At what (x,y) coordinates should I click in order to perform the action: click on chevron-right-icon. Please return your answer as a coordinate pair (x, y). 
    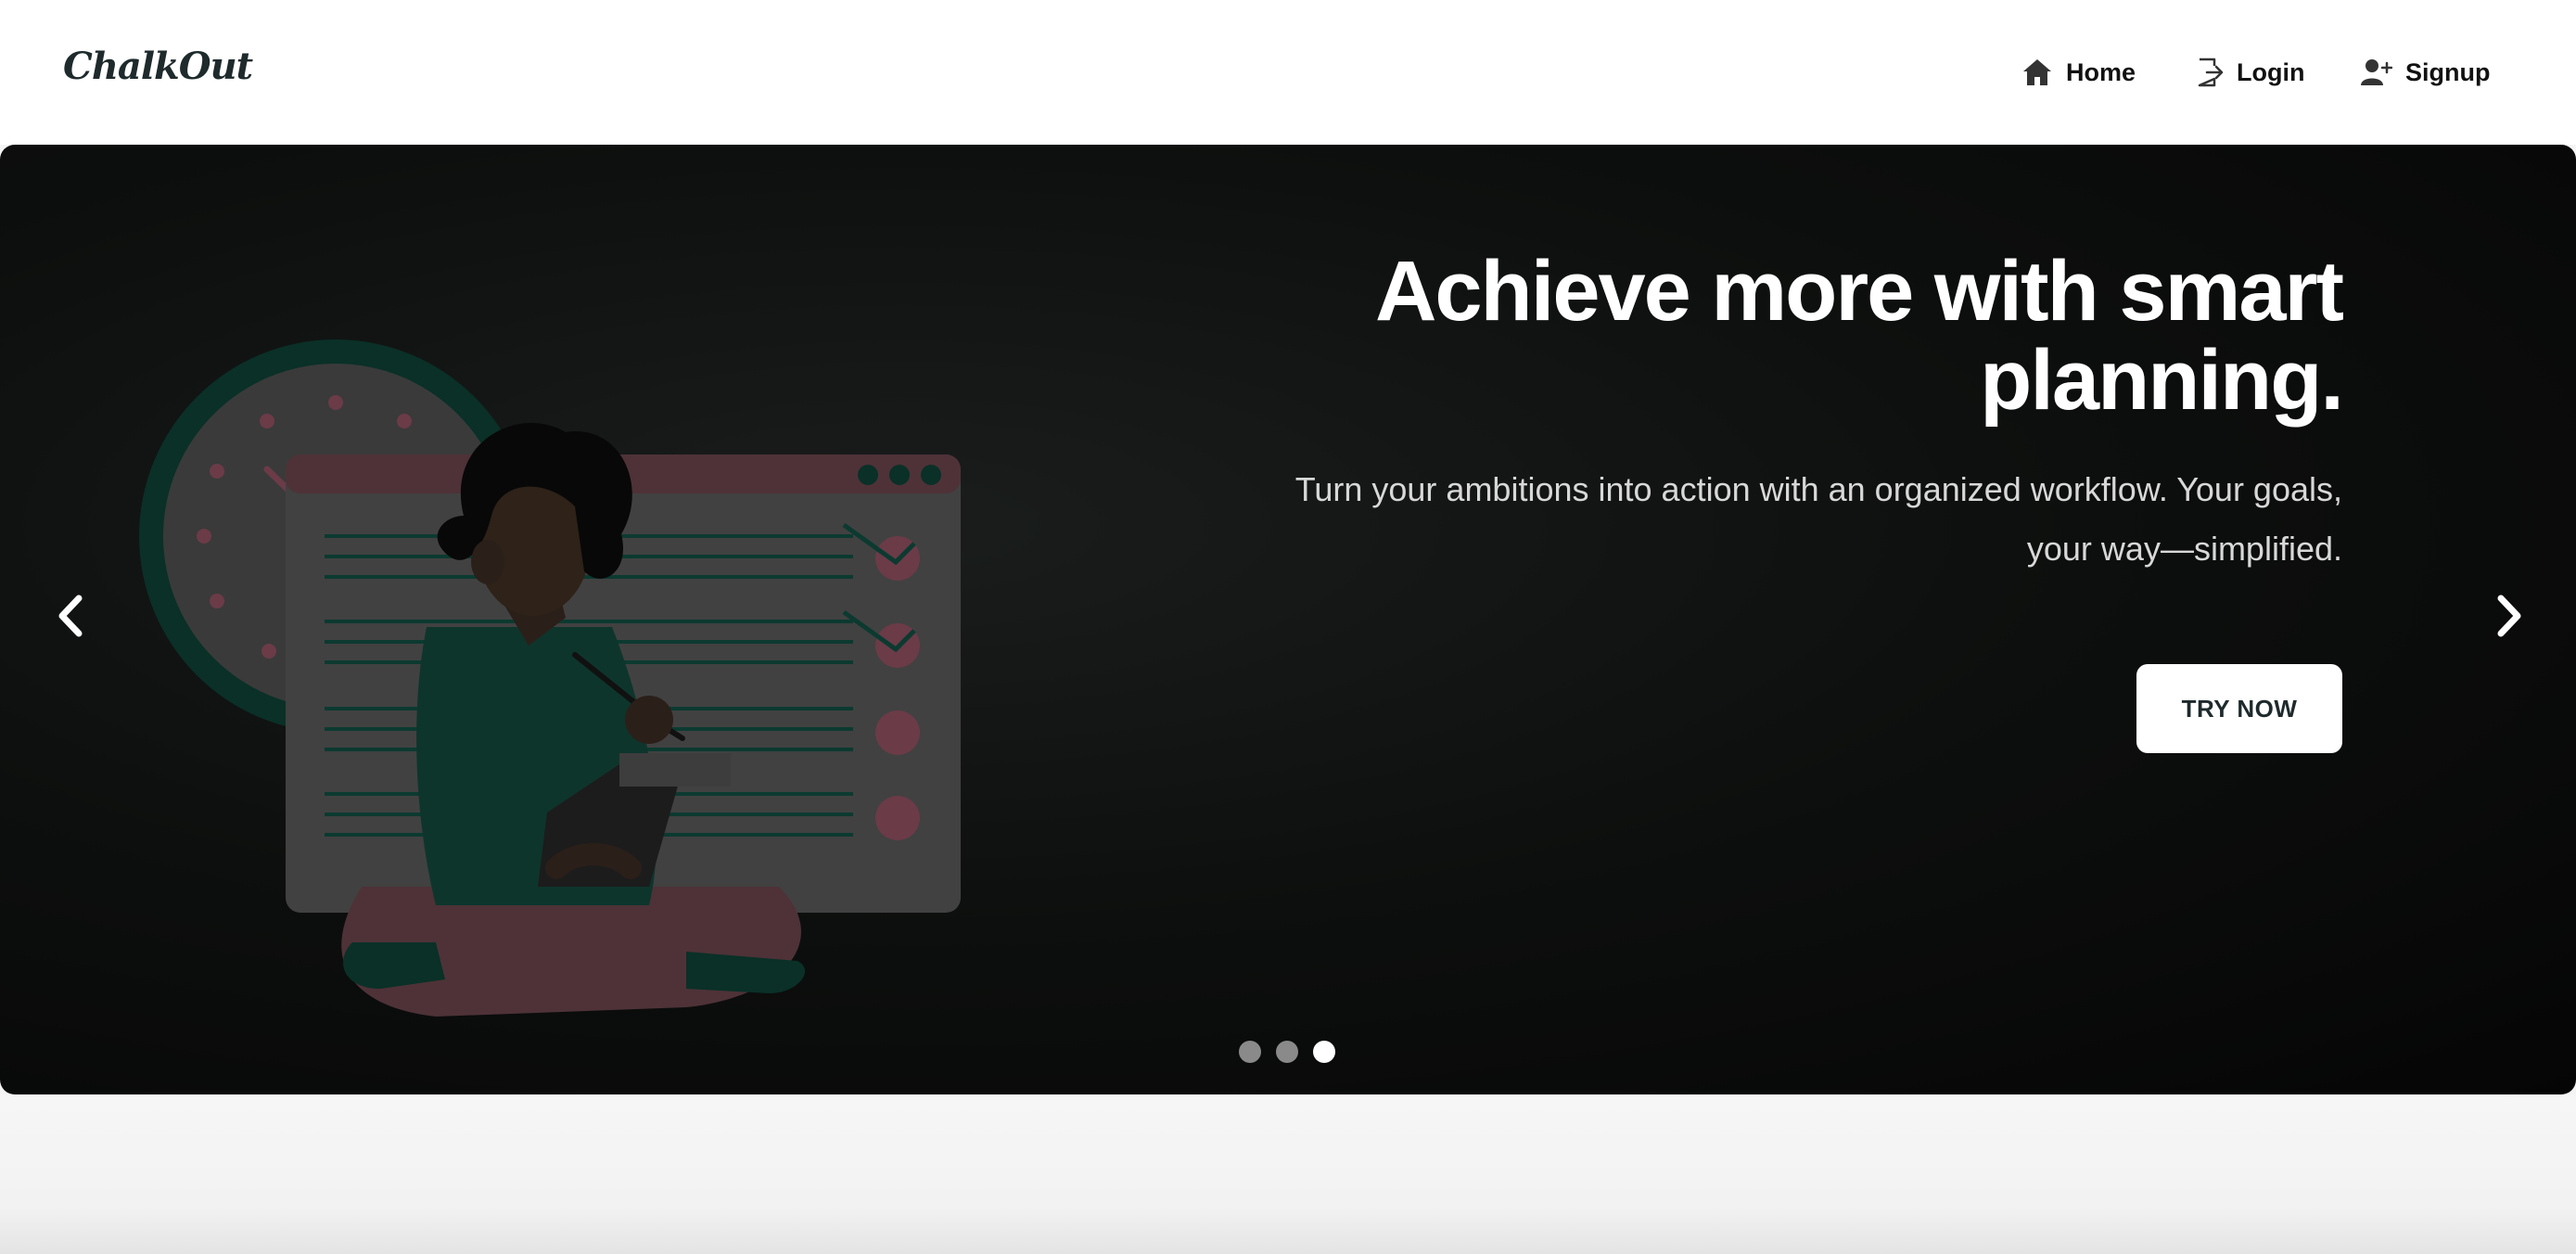
    Looking at the image, I should click on (2509, 618).